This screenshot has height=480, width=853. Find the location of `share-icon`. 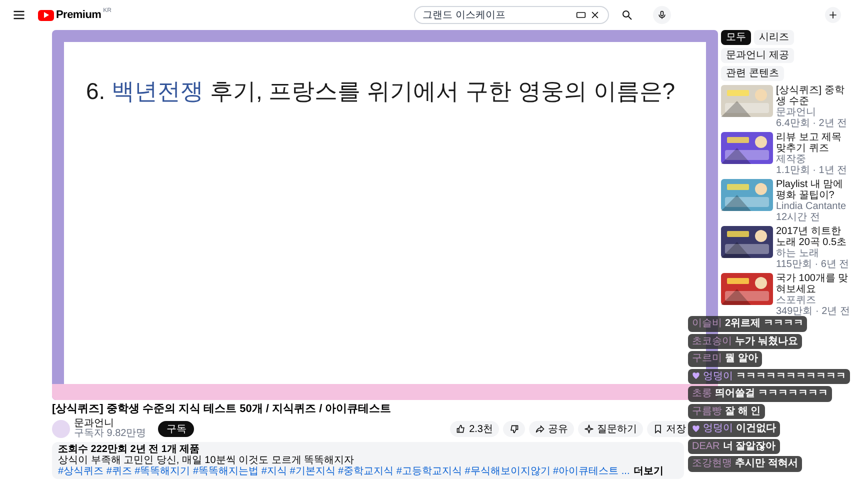

share-icon is located at coordinates (540, 429).